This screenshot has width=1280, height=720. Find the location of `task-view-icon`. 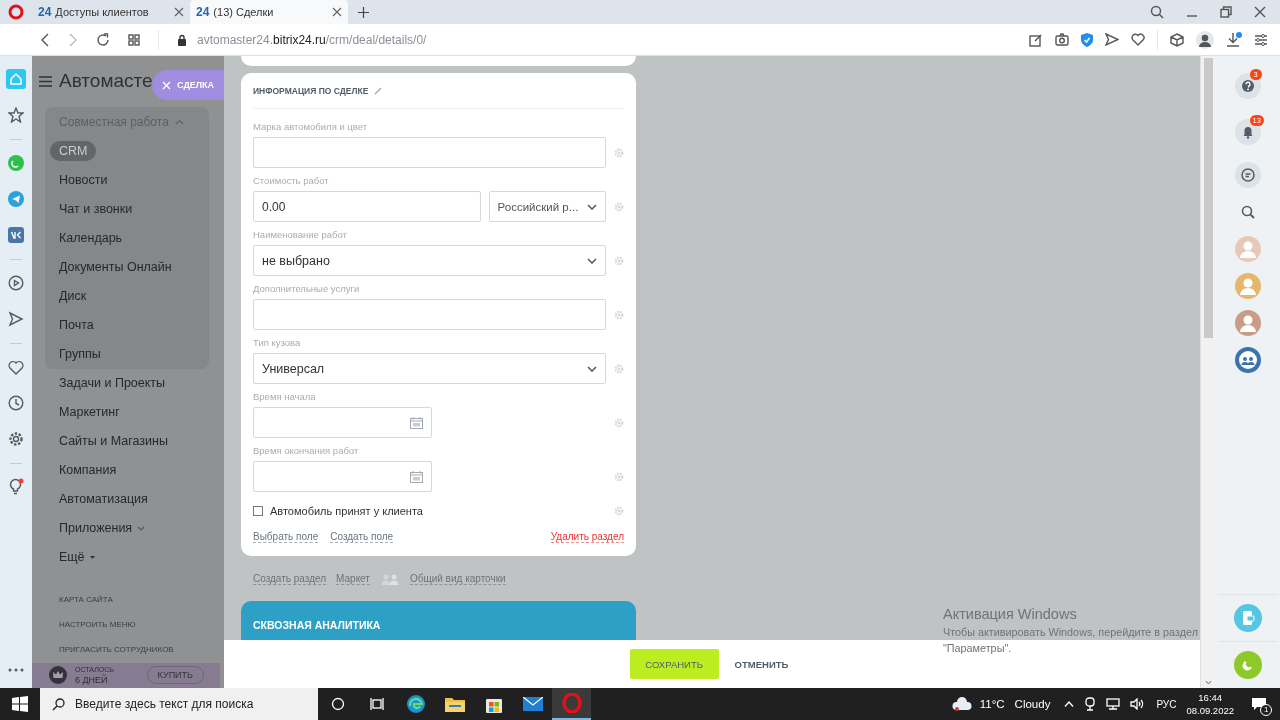

task-view-icon is located at coordinates (376, 704).